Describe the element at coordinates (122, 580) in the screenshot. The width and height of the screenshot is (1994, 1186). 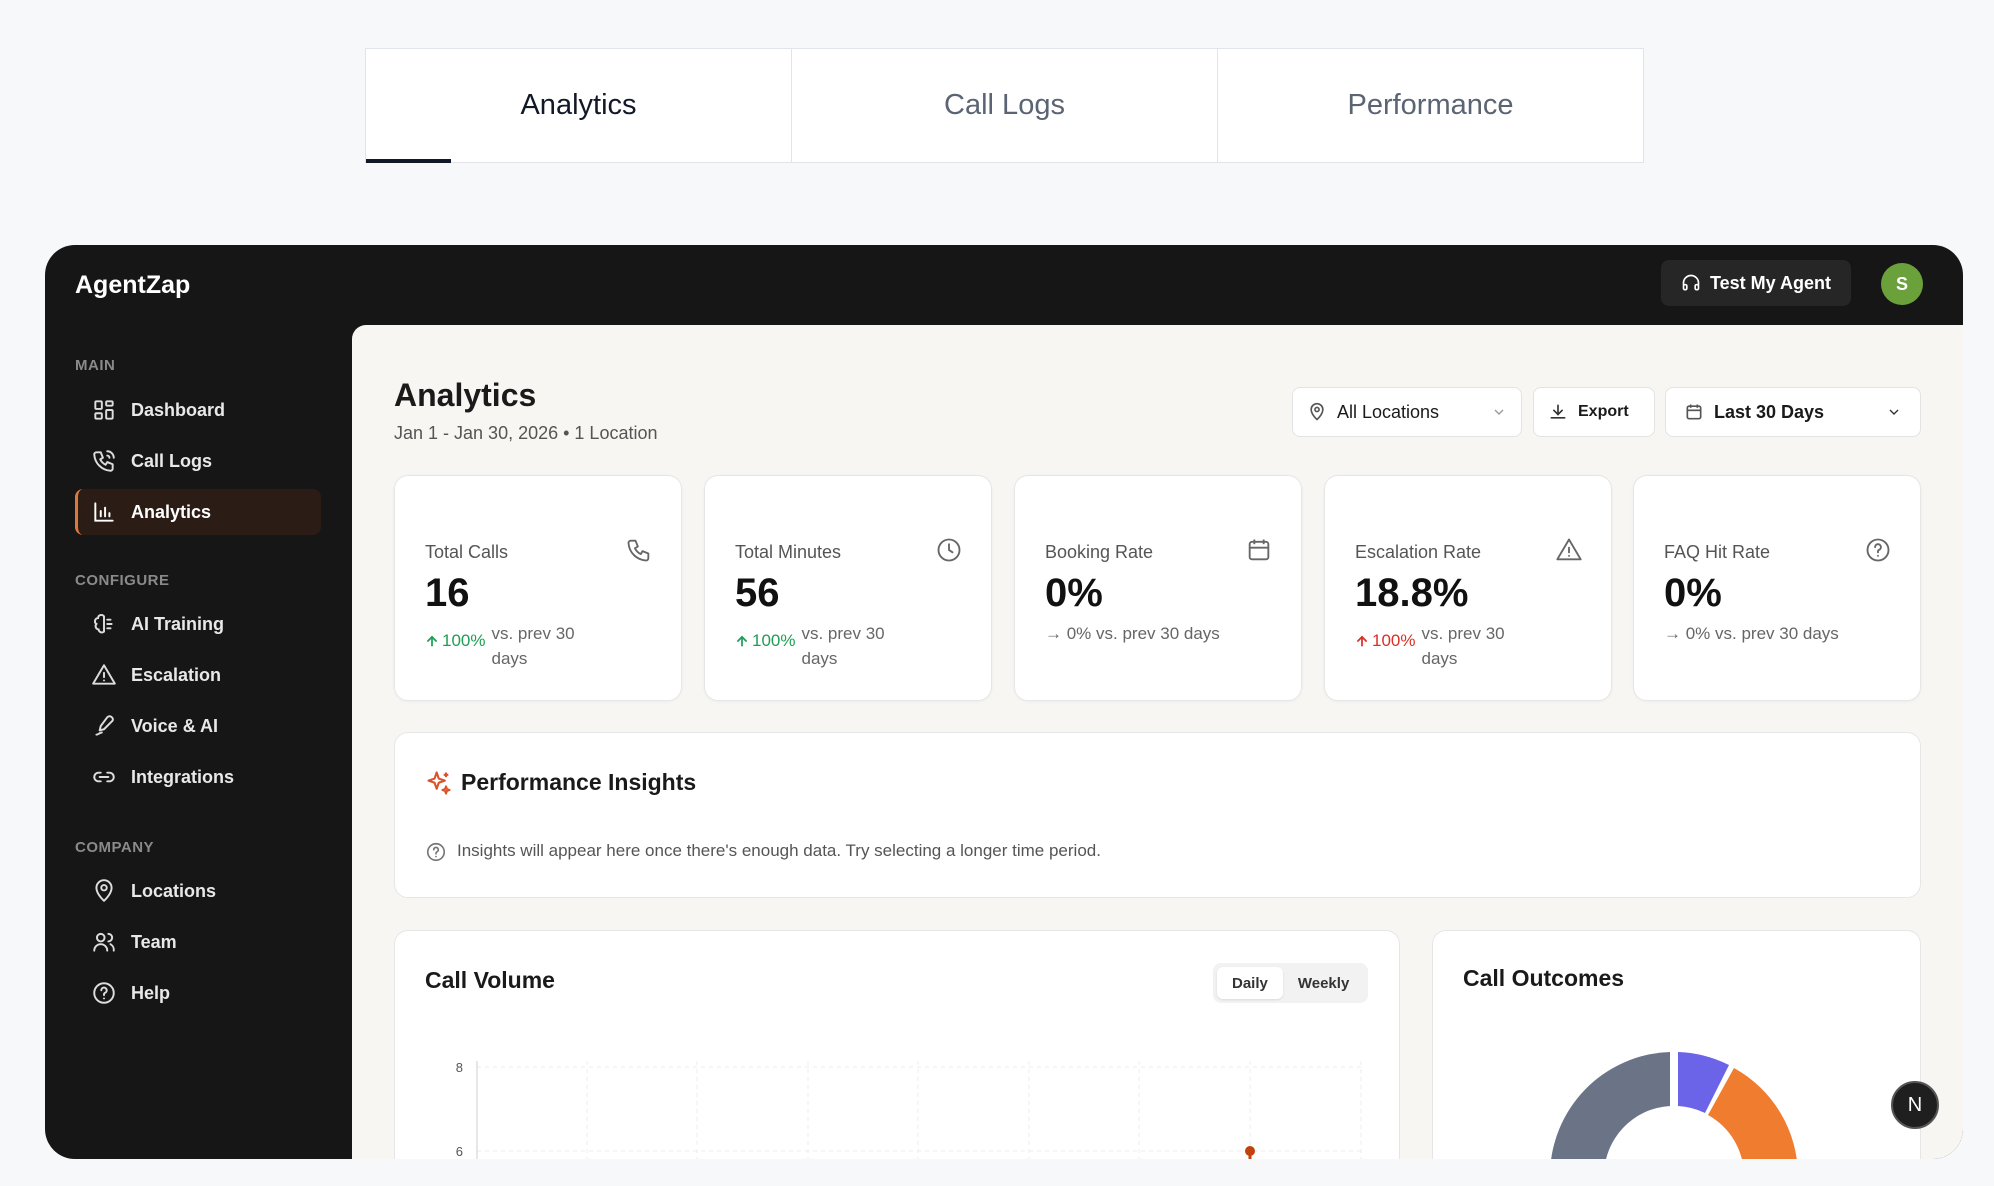
I see `sidebar-section-configure: CONFIGURE` at that location.